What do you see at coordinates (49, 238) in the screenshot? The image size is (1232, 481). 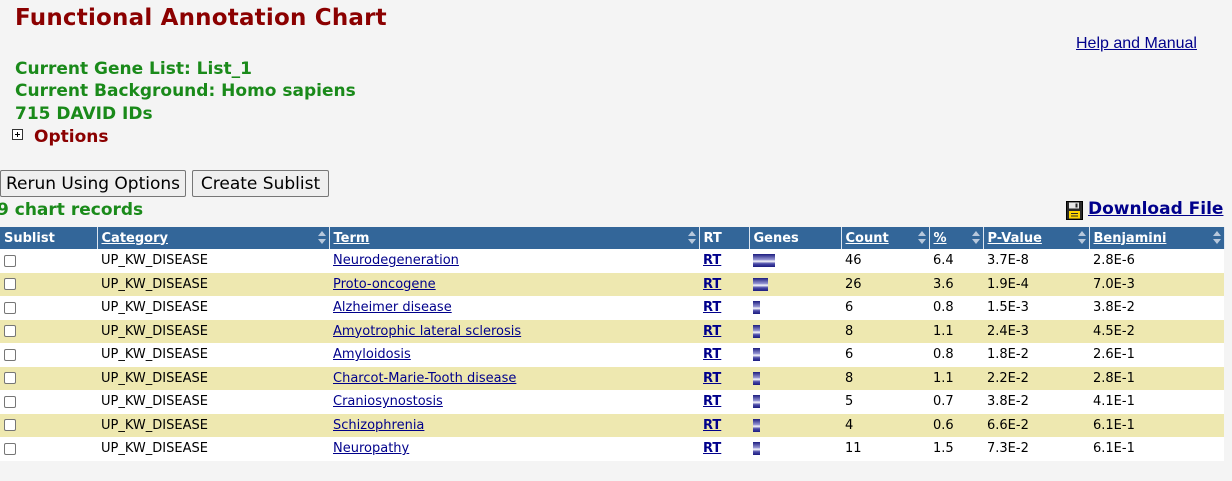 I see `col-header-sublist: Sublist` at bounding box center [49, 238].